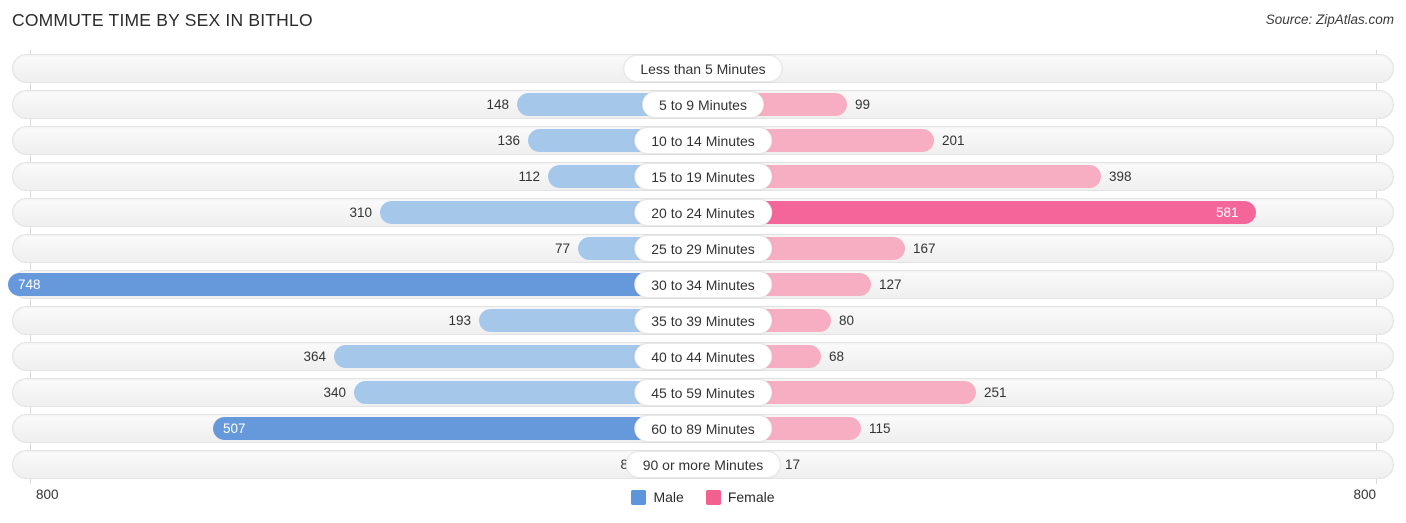  What do you see at coordinates (1048, 392) in the screenshot?
I see `female-half: 251` at bounding box center [1048, 392].